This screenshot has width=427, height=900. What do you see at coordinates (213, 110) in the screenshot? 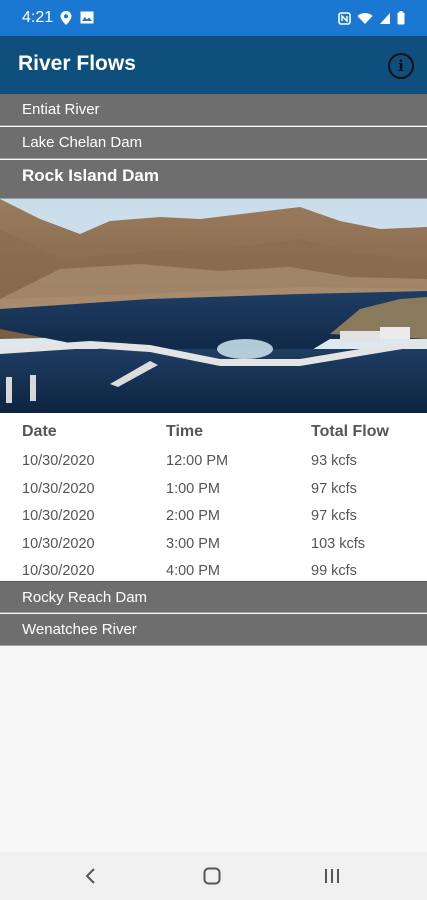
I see `section-entiat-river: Entiat River` at bounding box center [213, 110].